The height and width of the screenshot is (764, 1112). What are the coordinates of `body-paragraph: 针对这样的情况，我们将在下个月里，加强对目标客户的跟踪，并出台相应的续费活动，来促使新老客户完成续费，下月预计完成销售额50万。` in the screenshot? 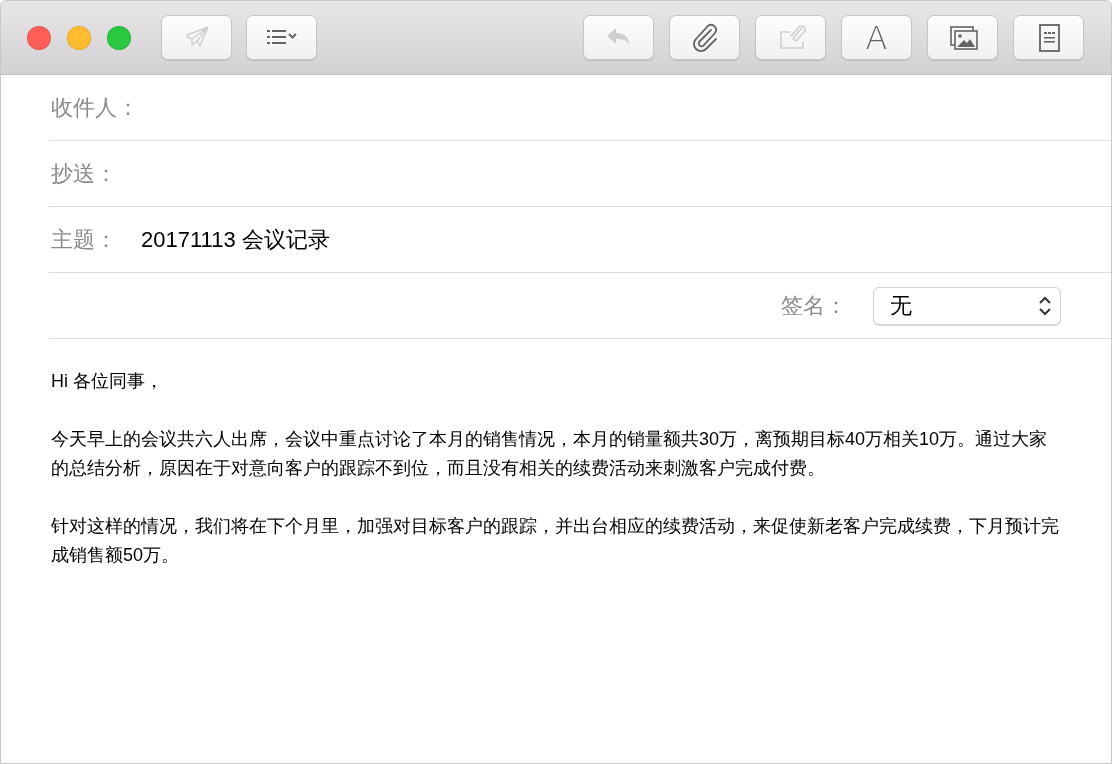 It's located at (555, 541).